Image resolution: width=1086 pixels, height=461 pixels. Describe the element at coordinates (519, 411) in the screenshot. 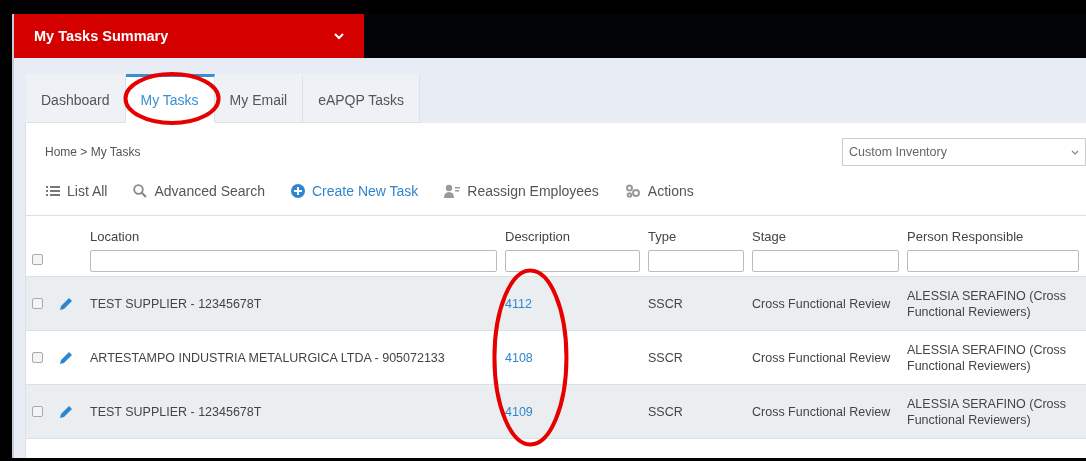

I see `description-link: 4109` at that location.